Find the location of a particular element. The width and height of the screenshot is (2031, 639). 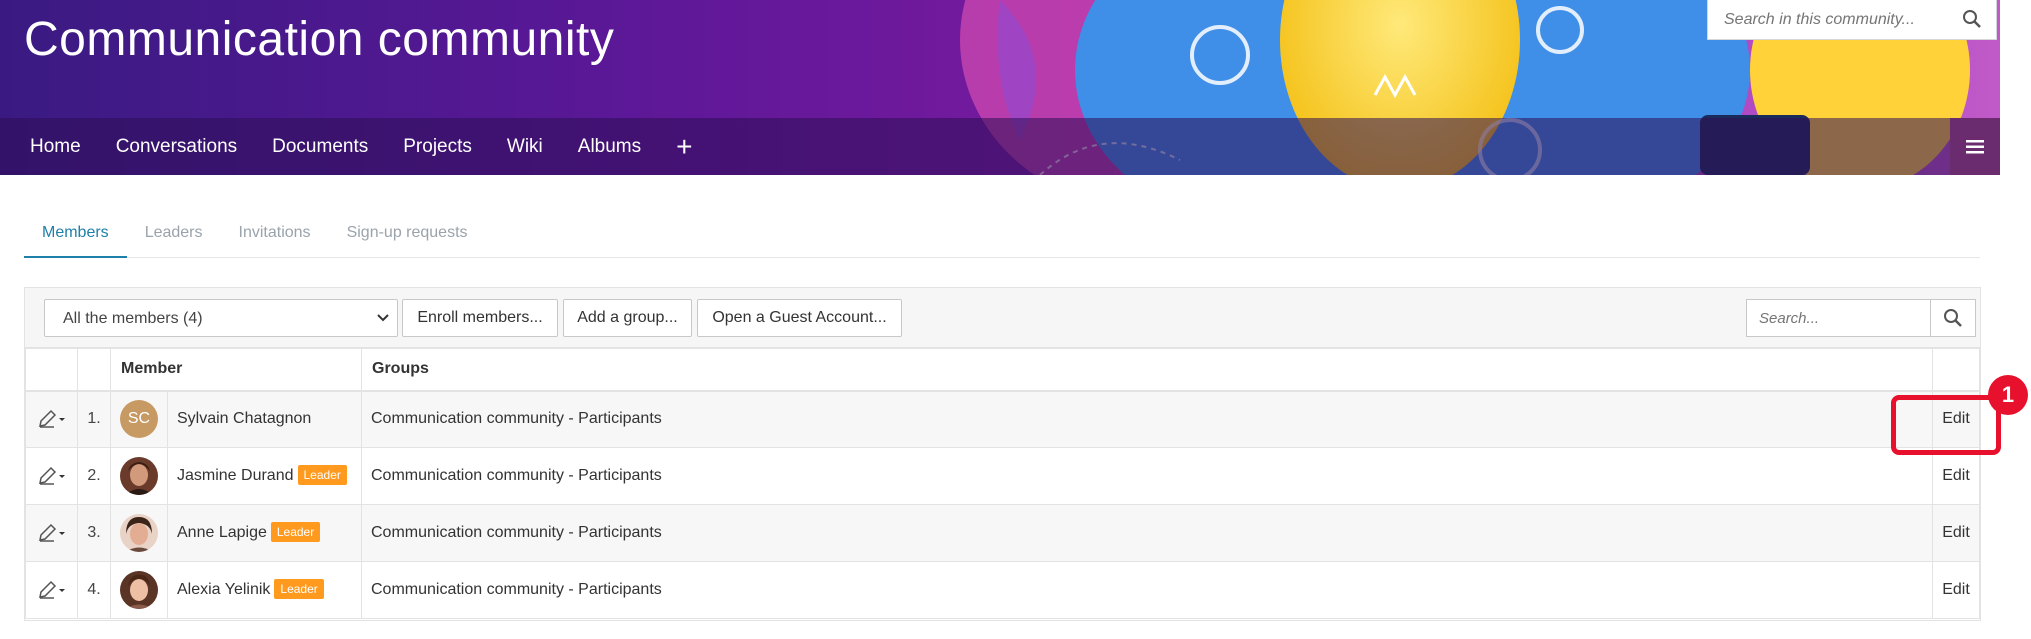

member-name-cell: Anne Lapige Leader is located at coordinates (264, 533).